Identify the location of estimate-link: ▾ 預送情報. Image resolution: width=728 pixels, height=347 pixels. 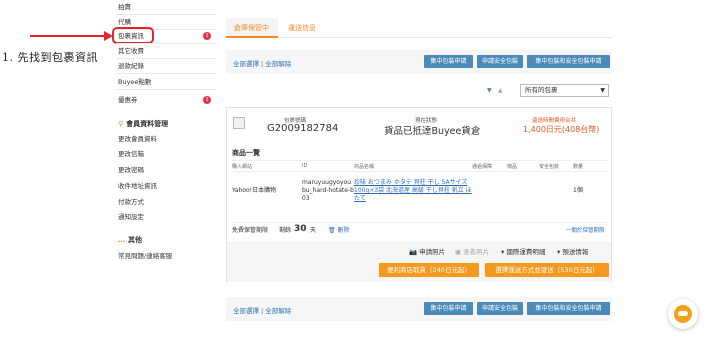
(572, 251).